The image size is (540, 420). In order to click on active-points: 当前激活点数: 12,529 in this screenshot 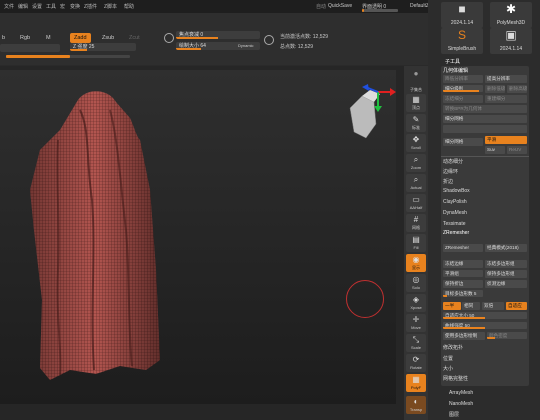, I will do `click(304, 37)`.